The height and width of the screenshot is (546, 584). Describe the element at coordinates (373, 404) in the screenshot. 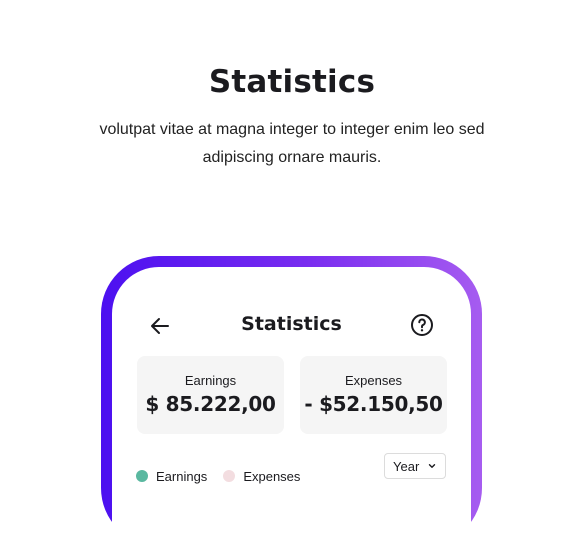

I see `expenses-value: - $52.150,50` at that location.